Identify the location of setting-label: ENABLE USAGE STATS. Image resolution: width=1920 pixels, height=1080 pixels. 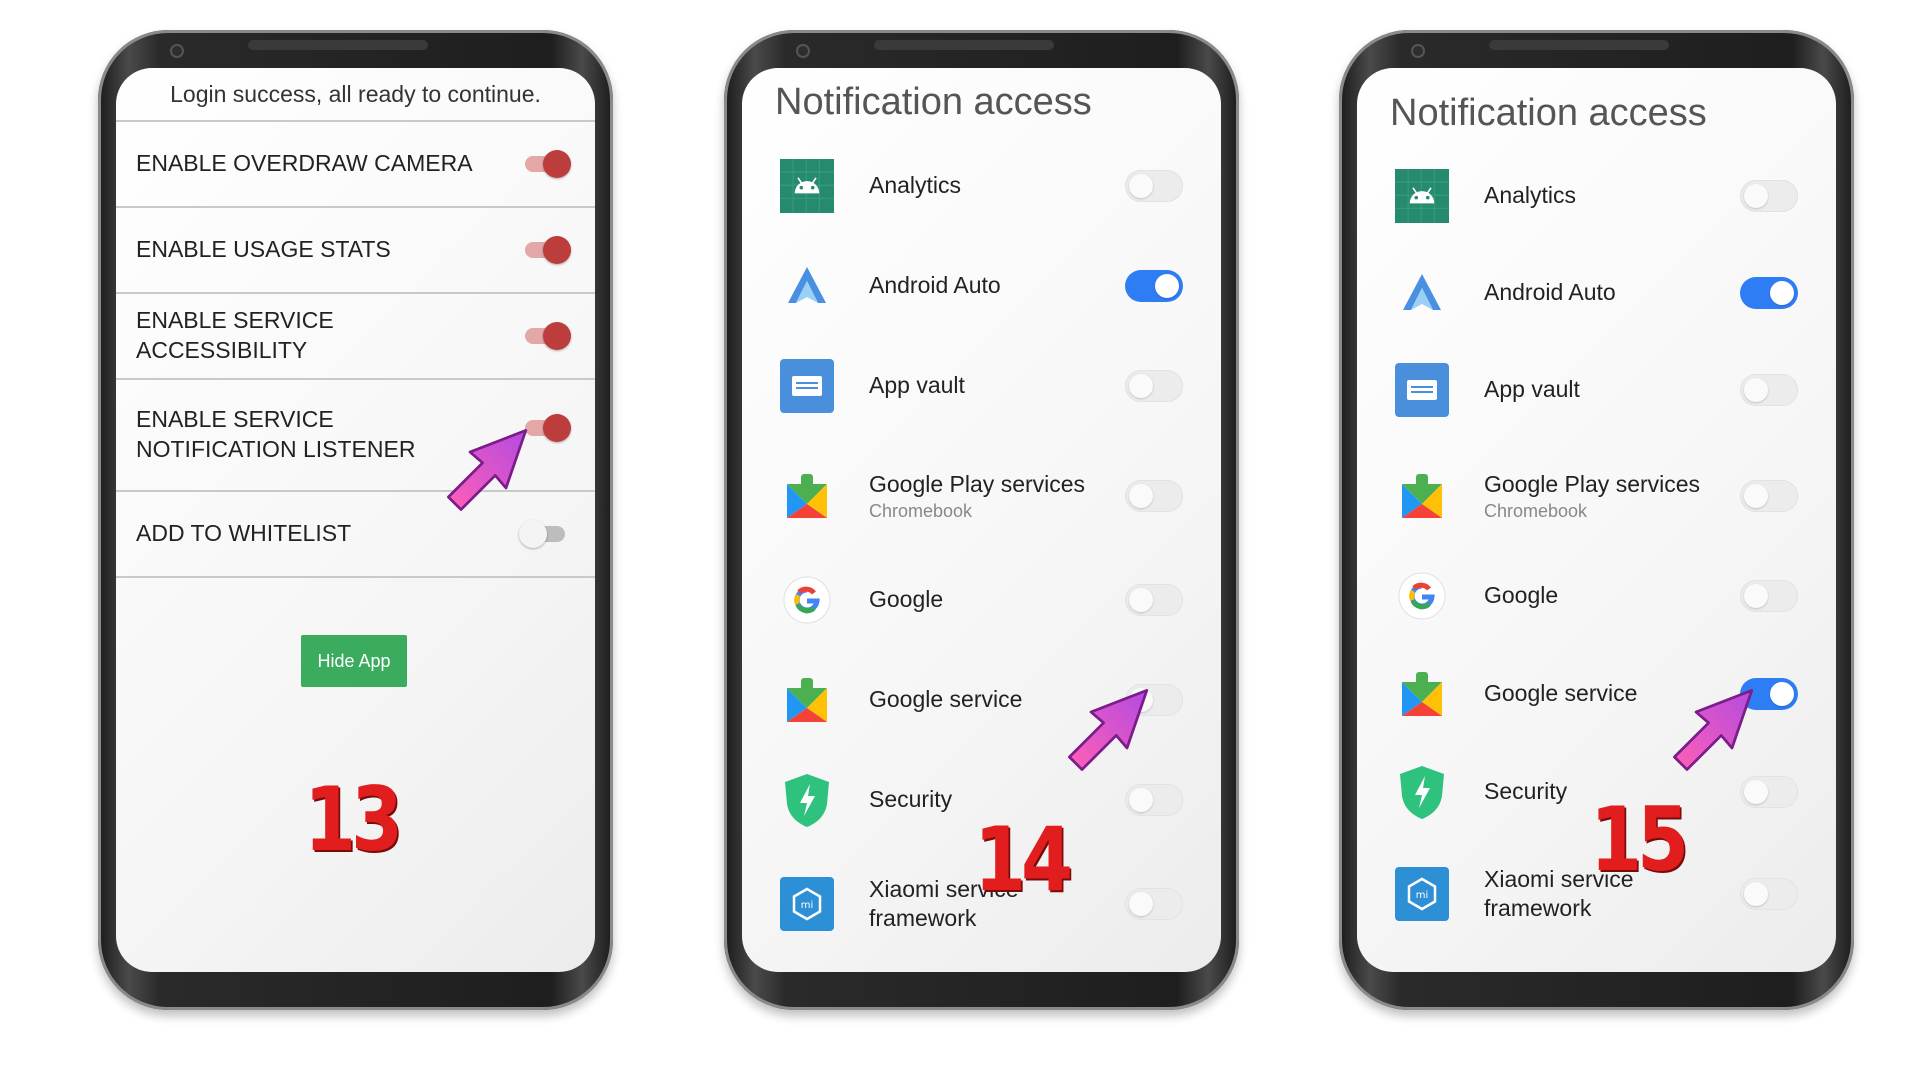
(263, 249).